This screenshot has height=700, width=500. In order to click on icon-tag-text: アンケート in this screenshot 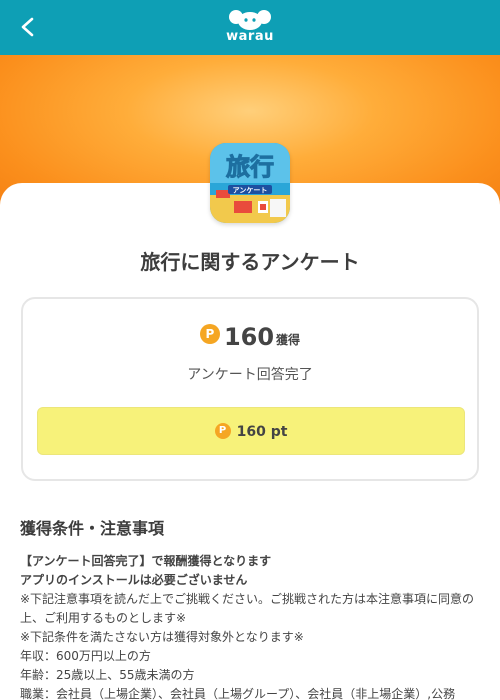, I will do `click(250, 191)`.